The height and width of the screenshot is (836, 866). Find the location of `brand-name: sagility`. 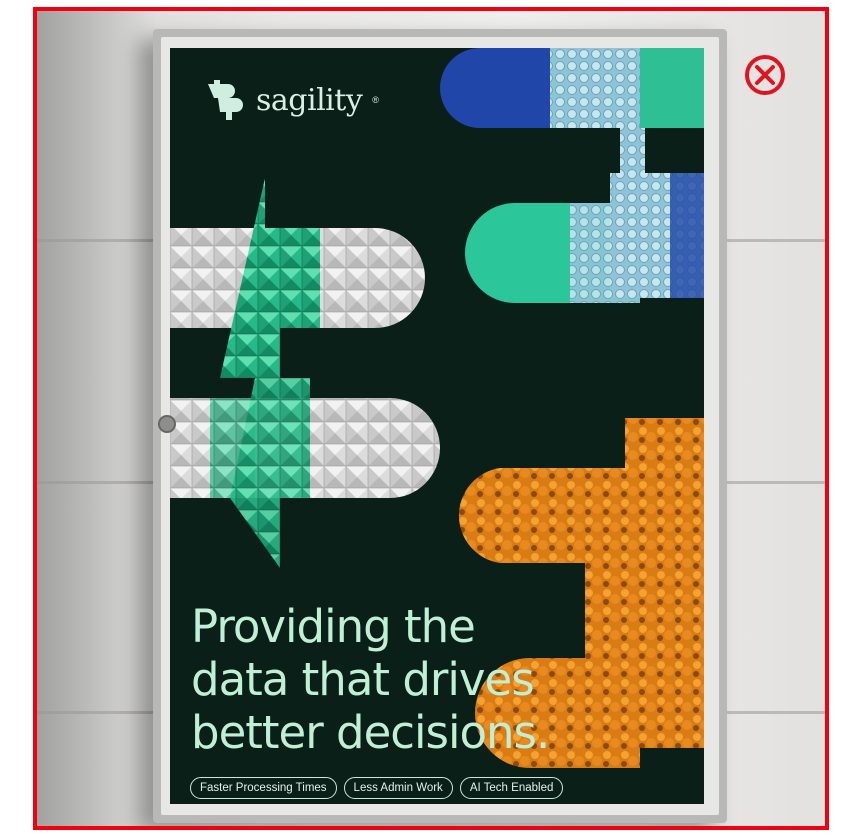

brand-name: sagility is located at coordinates (309, 100).